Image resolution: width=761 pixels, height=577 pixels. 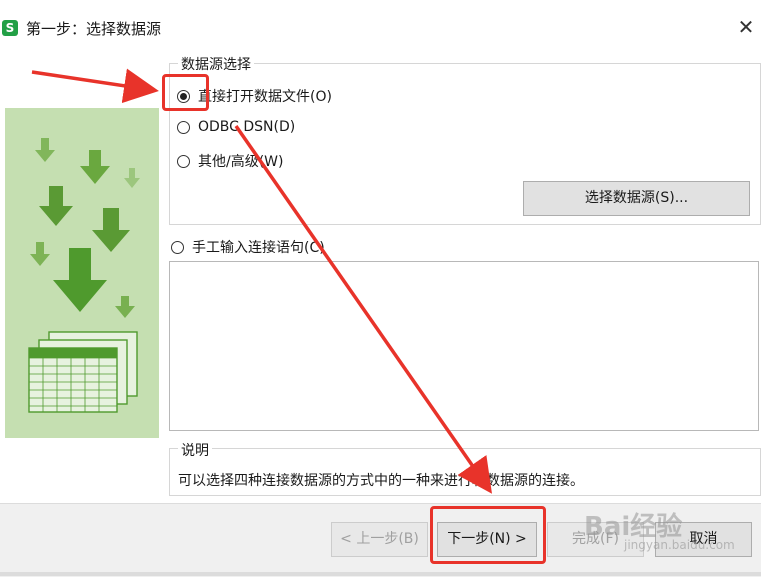 I want to click on spreadsheet-illustration, so click(x=83, y=372).